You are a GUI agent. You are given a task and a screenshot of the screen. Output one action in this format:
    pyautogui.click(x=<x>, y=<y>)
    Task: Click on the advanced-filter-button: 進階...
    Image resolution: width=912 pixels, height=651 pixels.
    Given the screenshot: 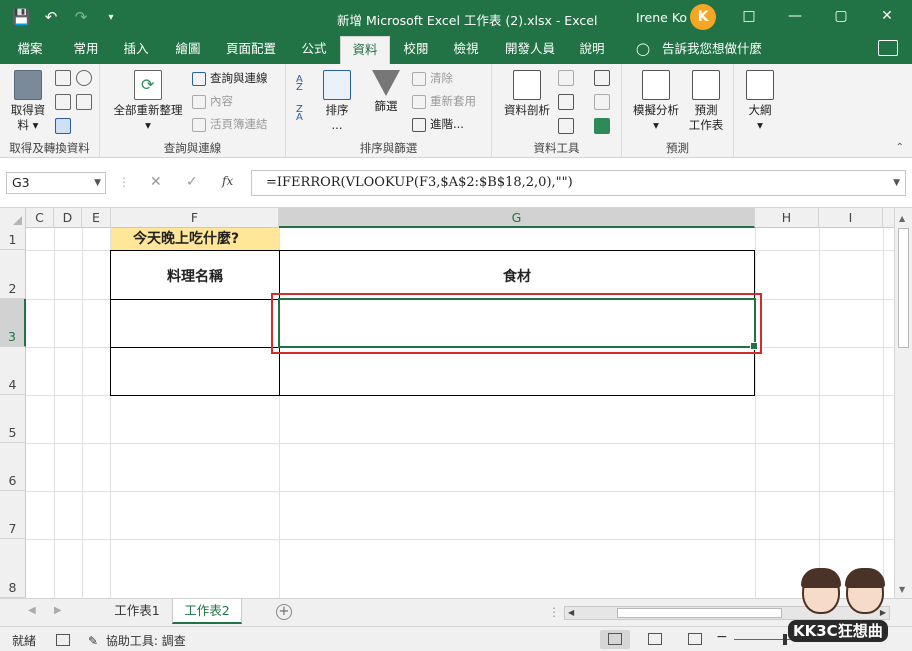 What is the action you would take?
    pyautogui.click(x=438, y=124)
    